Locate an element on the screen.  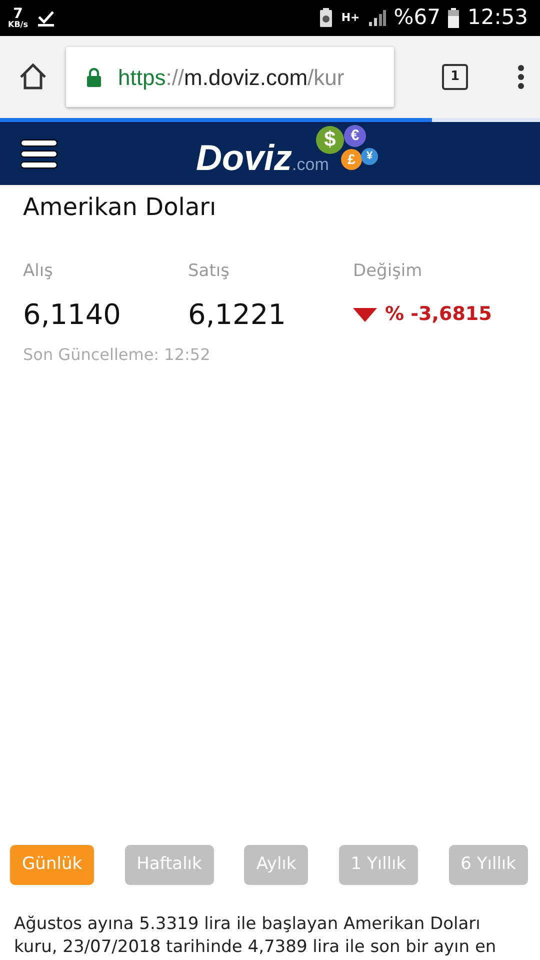
last-updated: Son Güncelleme: 12:52 is located at coordinates (117, 355).